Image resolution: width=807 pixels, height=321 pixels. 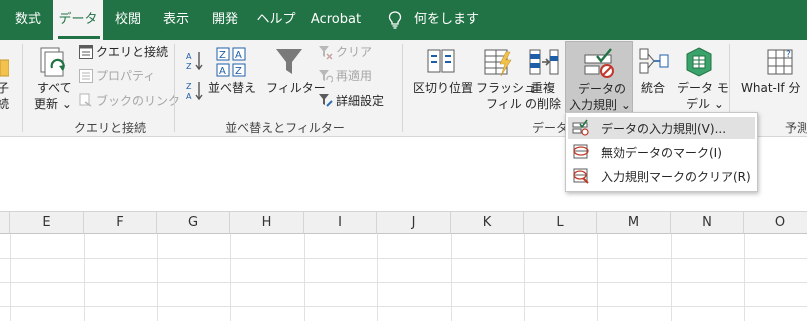 What do you see at coordinates (193, 223) in the screenshot?
I see `column-header-g: G` at bounding box center [193, 223].